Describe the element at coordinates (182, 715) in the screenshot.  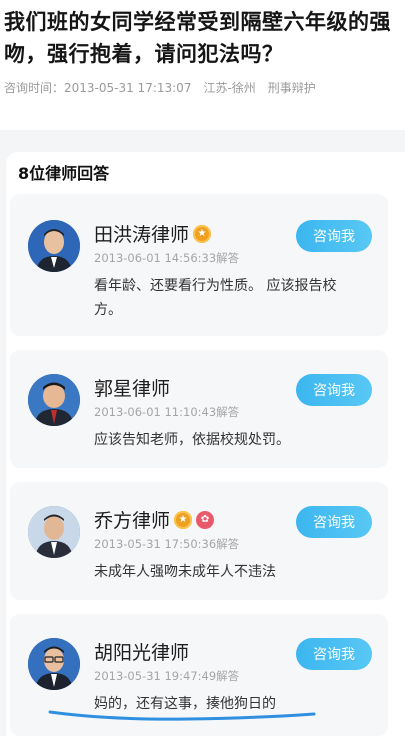
I see `handwritten-underline` at that location.